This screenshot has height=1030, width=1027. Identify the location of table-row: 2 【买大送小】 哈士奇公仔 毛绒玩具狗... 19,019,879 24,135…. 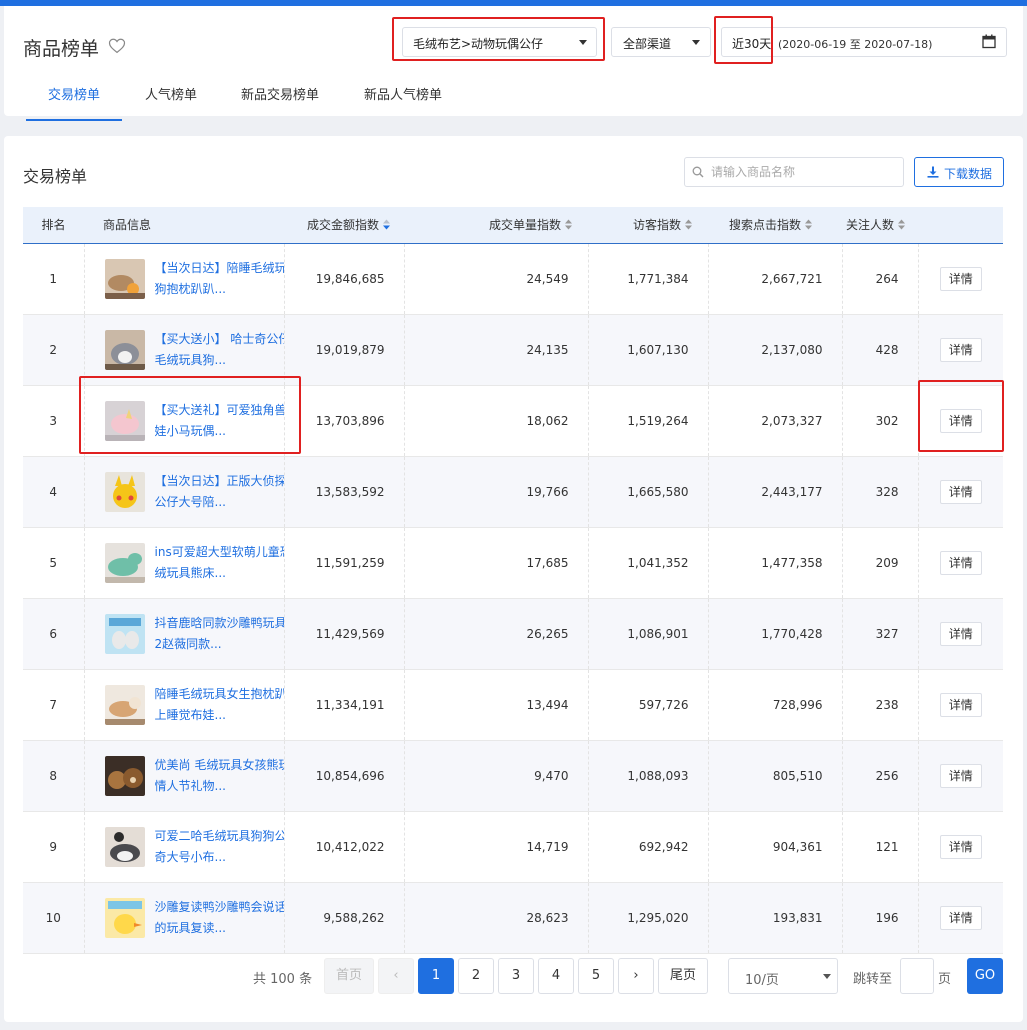
(513, 349).